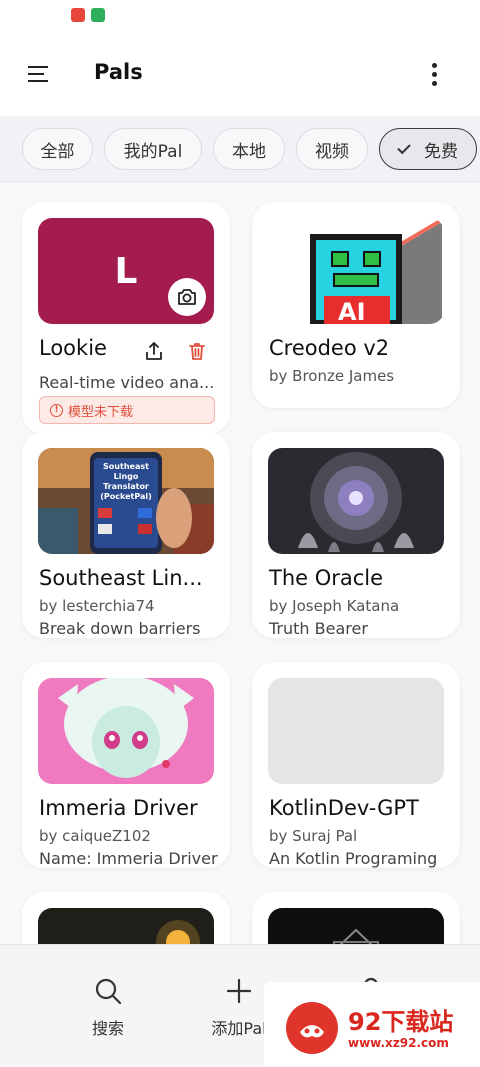  Describe the element at coordinates (97, 606) in the screenshot. I see `pal-author: by lesterchia74` at that location.